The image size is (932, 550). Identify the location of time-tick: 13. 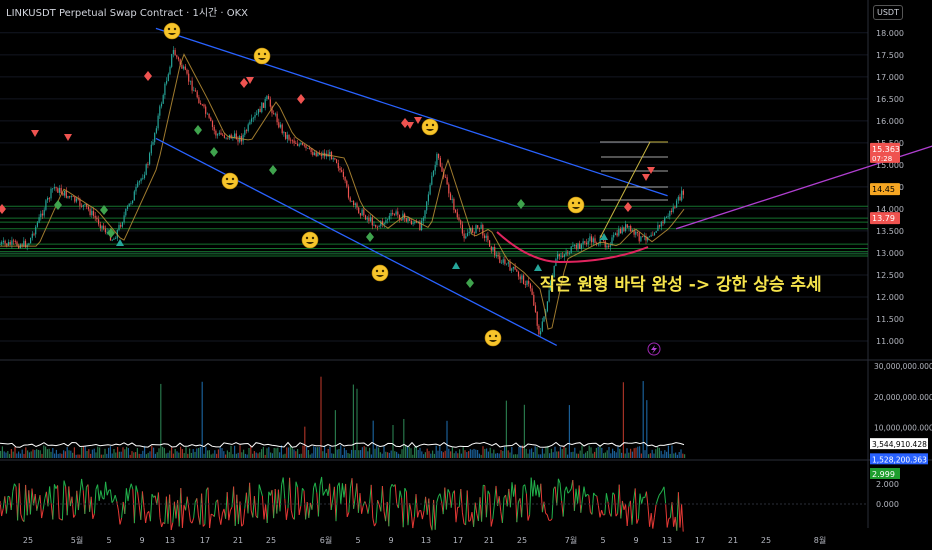
(667, 540).